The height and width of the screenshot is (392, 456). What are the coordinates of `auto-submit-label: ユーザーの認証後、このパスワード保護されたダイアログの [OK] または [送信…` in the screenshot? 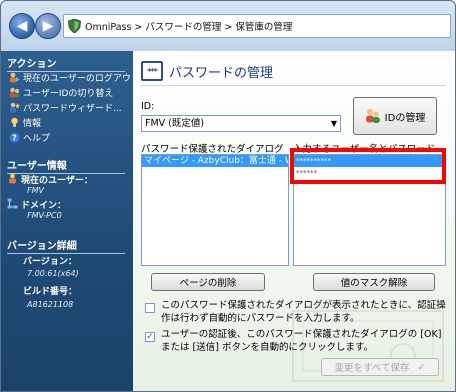 It's located at (301, 341).